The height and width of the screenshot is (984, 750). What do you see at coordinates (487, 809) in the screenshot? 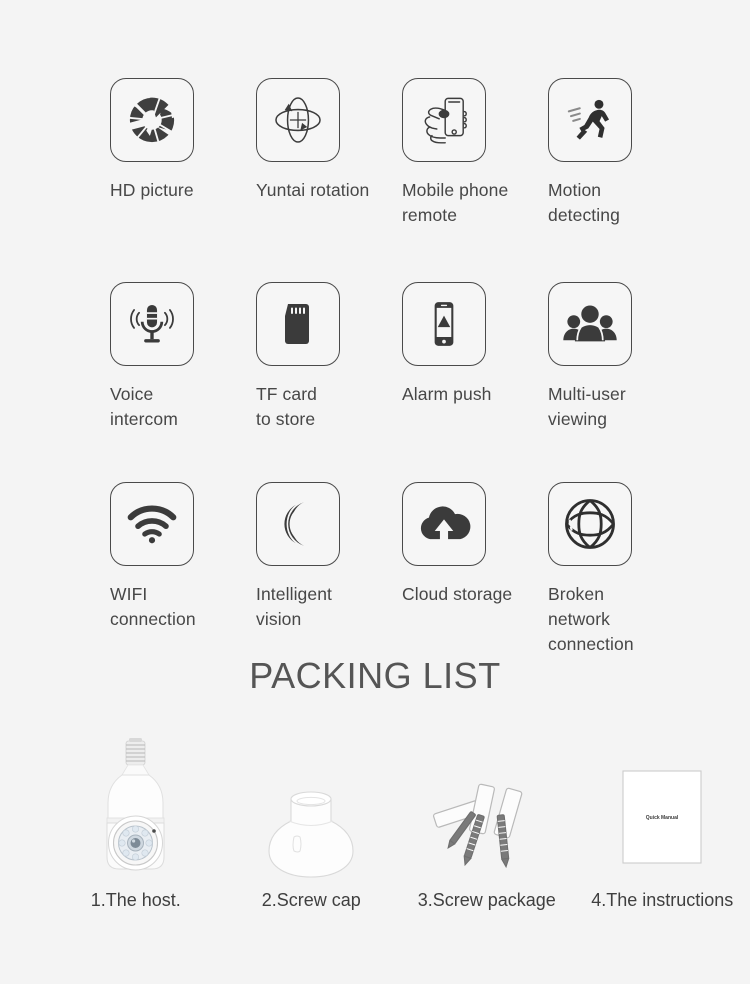
I see `screw-package-art` at bounding box center [487, 809].